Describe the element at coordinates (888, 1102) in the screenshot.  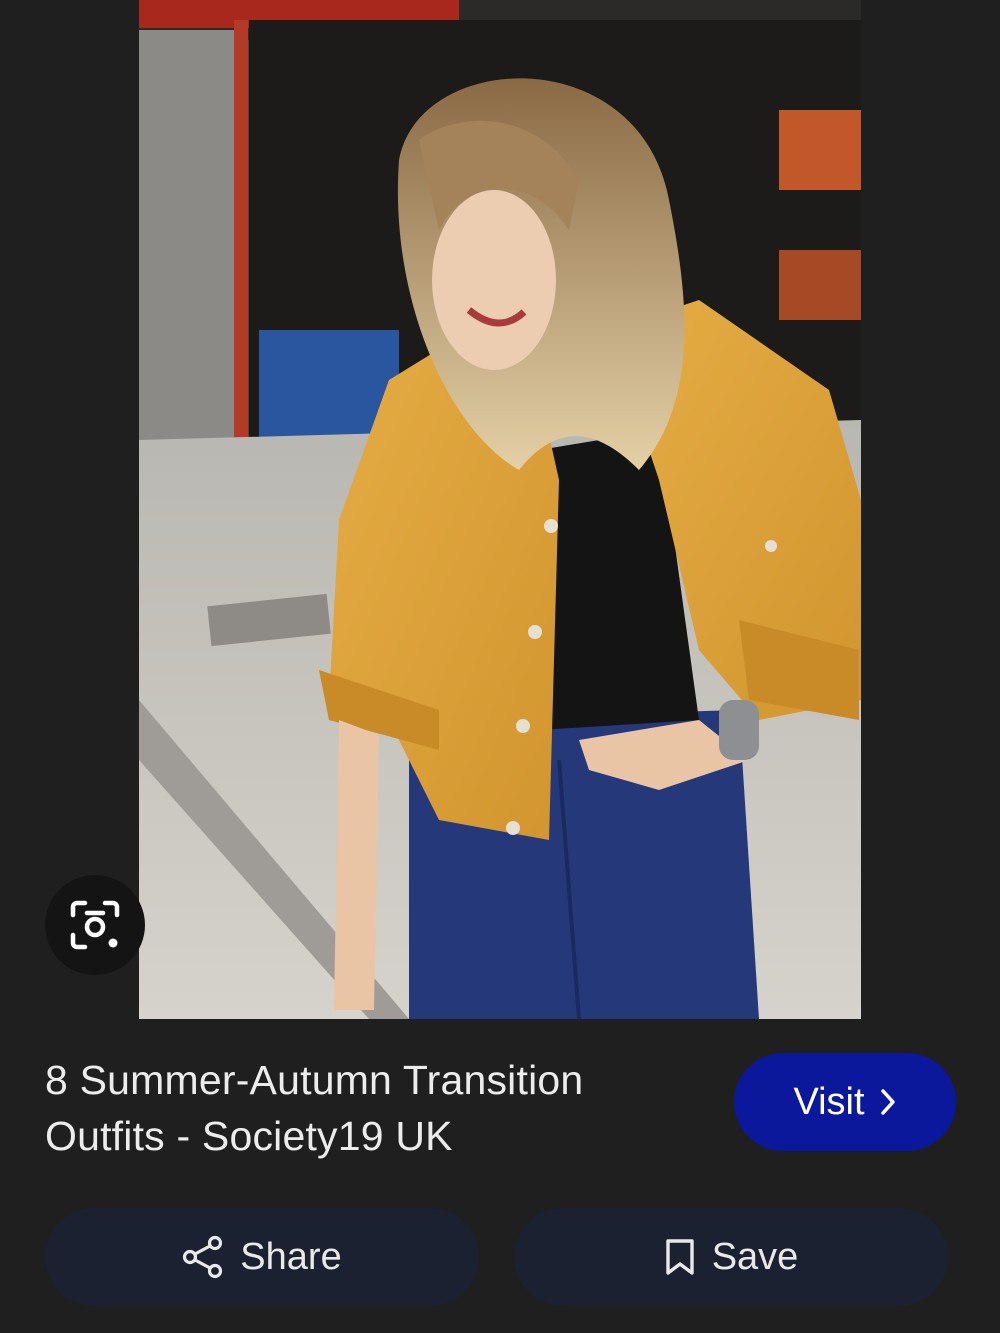
I see `chevron-right-icon` at that location.